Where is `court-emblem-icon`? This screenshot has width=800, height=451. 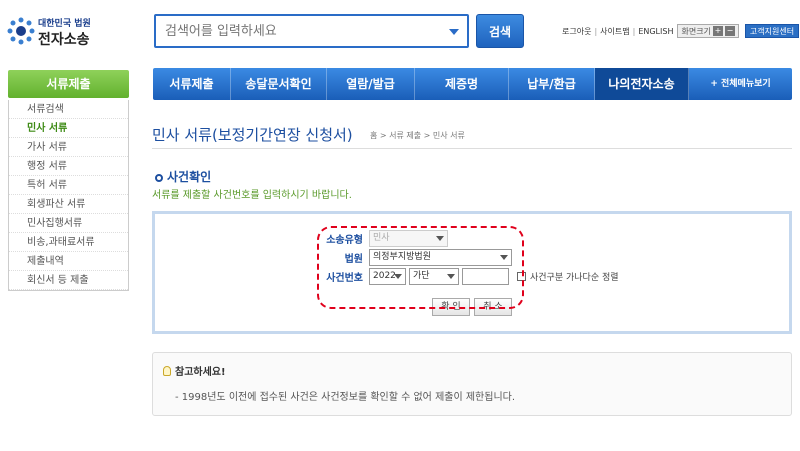 court-emblem-icon is located at coordinates (21, 31).